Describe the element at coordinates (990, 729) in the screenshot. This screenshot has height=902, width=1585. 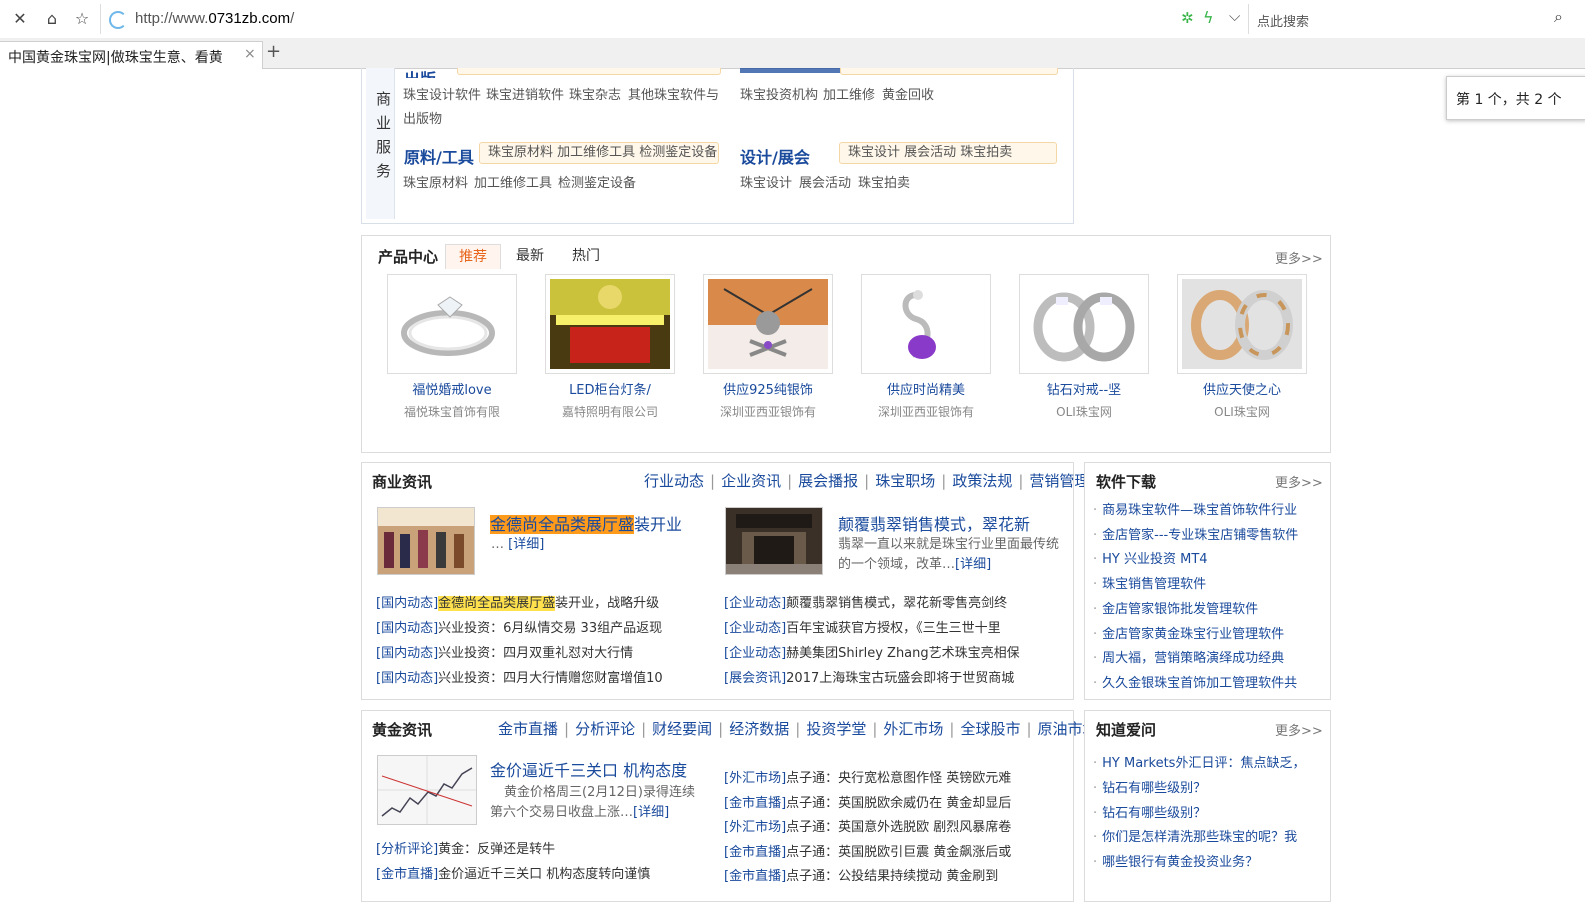
I see `nav-link: 全球股市` at that location.